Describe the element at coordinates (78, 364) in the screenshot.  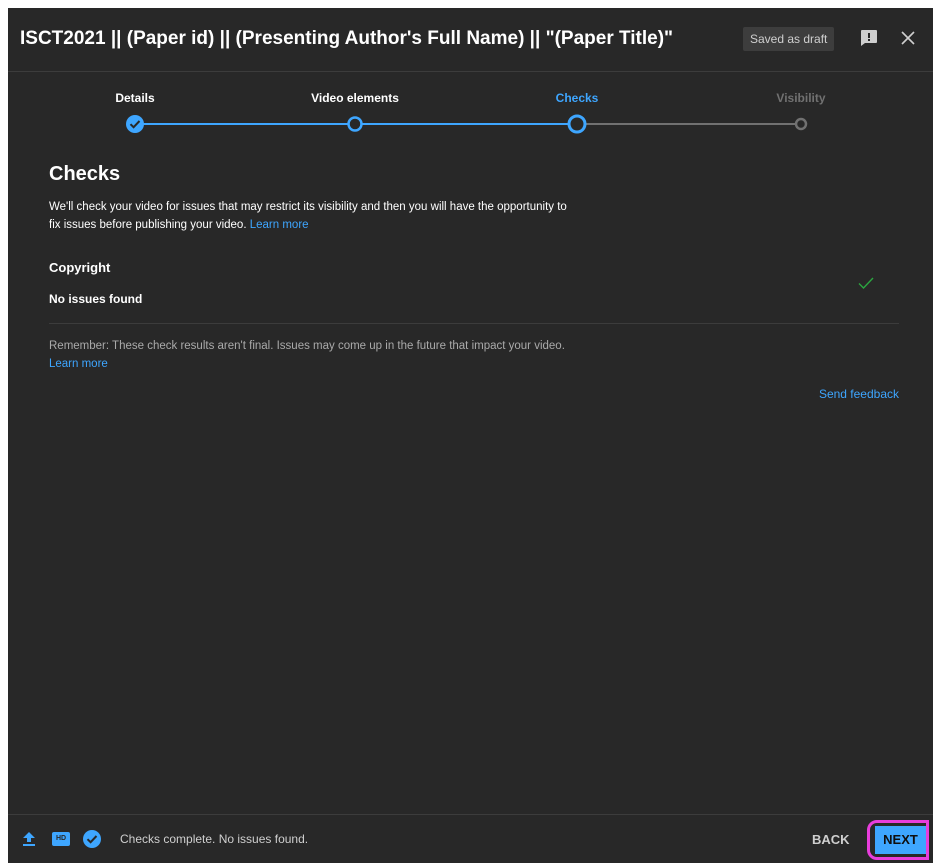
I see `remember-learn-more-link: Learn more` at that location.